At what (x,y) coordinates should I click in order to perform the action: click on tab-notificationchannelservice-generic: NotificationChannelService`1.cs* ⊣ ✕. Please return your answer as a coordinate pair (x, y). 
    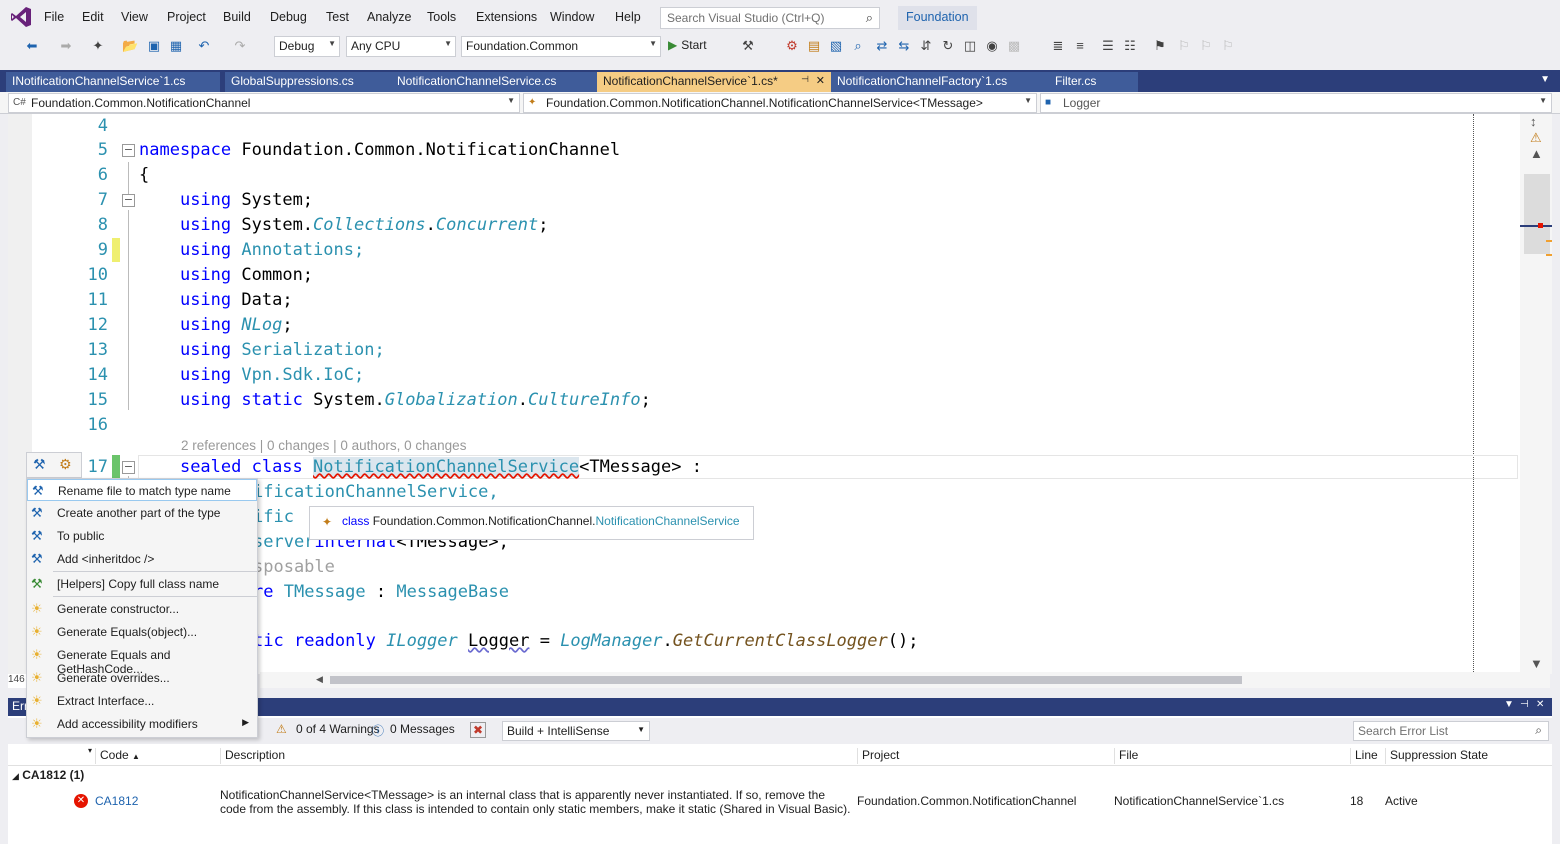
    Looking at the image, I should click on (714, 82).